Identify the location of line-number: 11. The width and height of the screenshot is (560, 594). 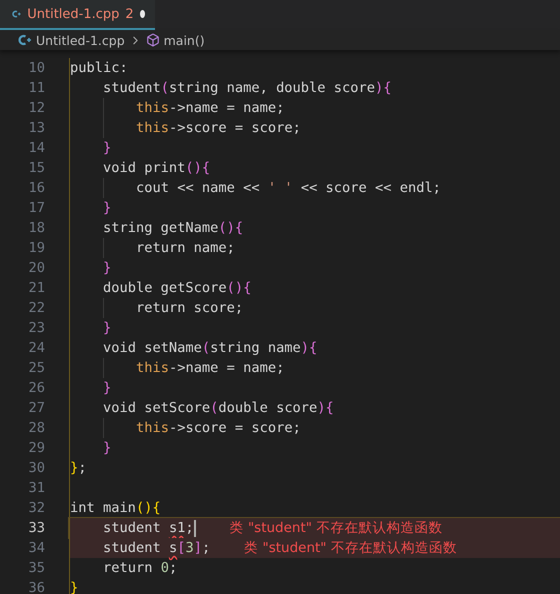
(36, 88).